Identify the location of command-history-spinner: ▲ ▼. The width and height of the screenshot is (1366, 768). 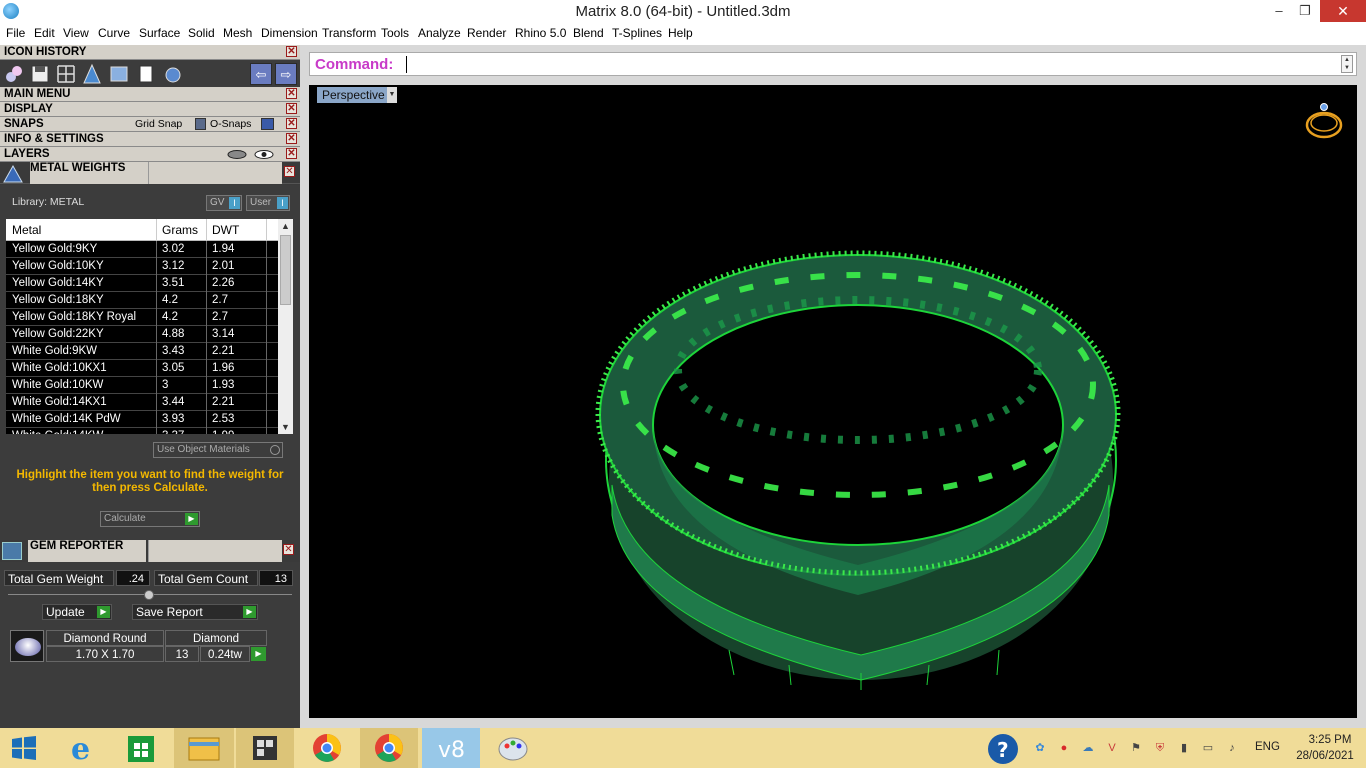
(1347, 64).